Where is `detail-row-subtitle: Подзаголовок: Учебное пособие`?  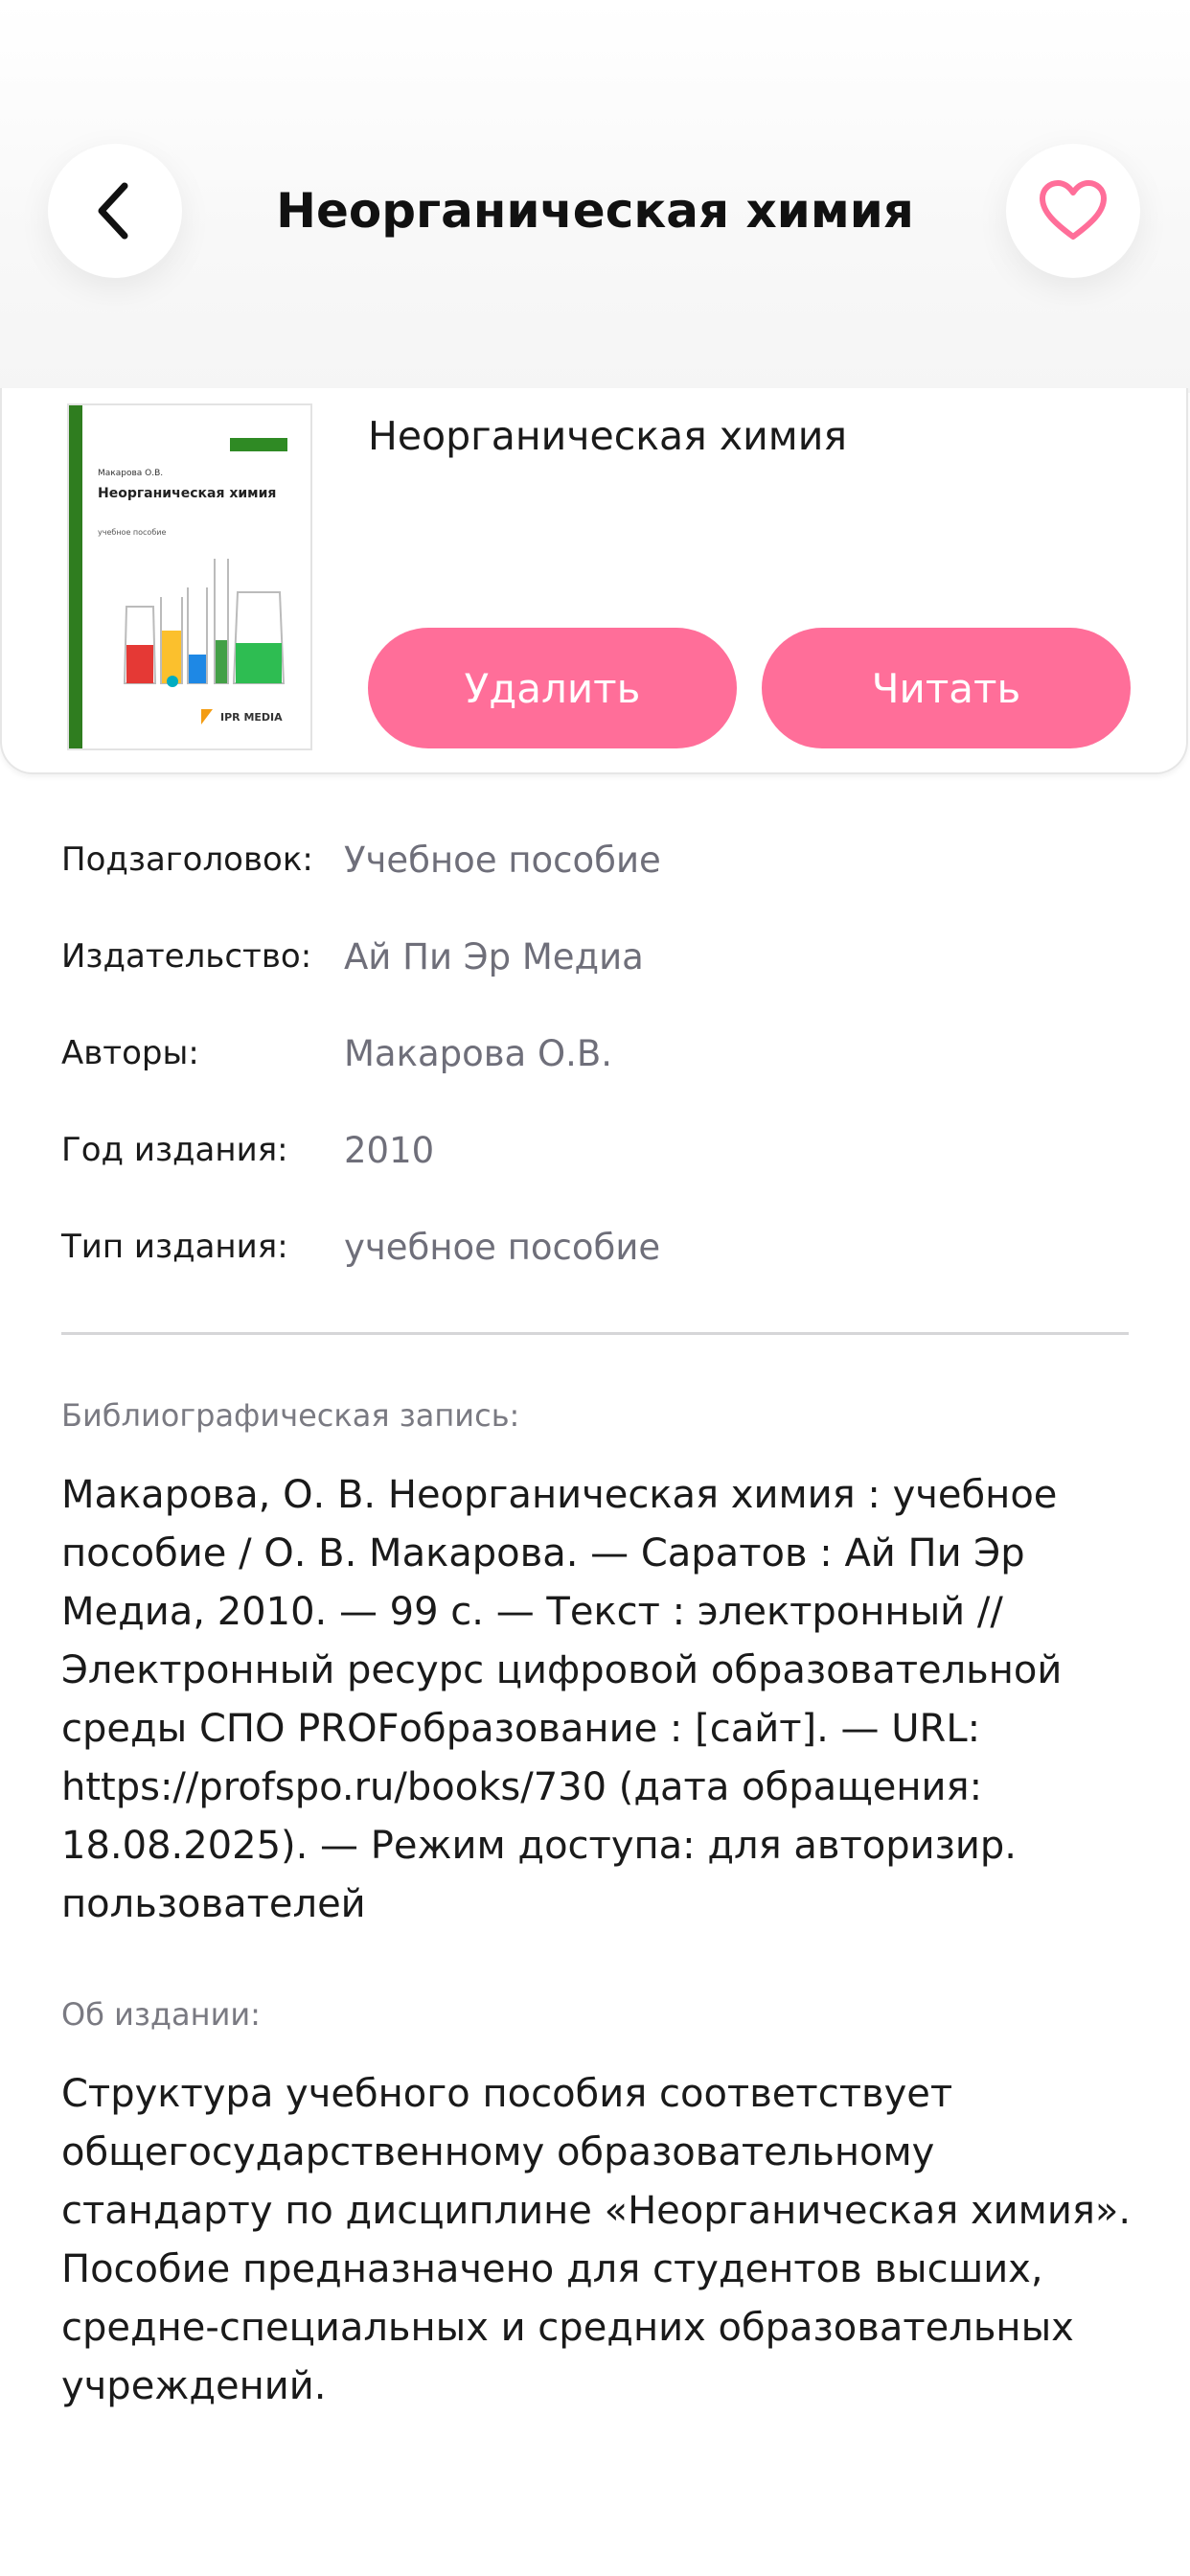
detail-row-subtitle: Подзаголовок: Учебное пособие is located at coordinates (598, 859).